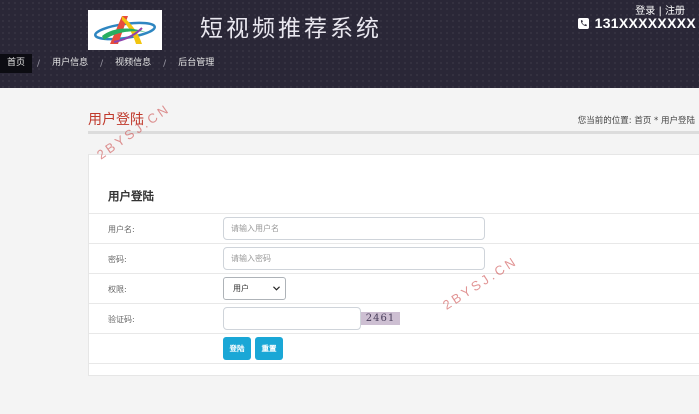 This screenshot has width=699, height=414. Describe the element at coordinates (121, 229) in the screenshot. I see `username-label: 用户名:` at that location.